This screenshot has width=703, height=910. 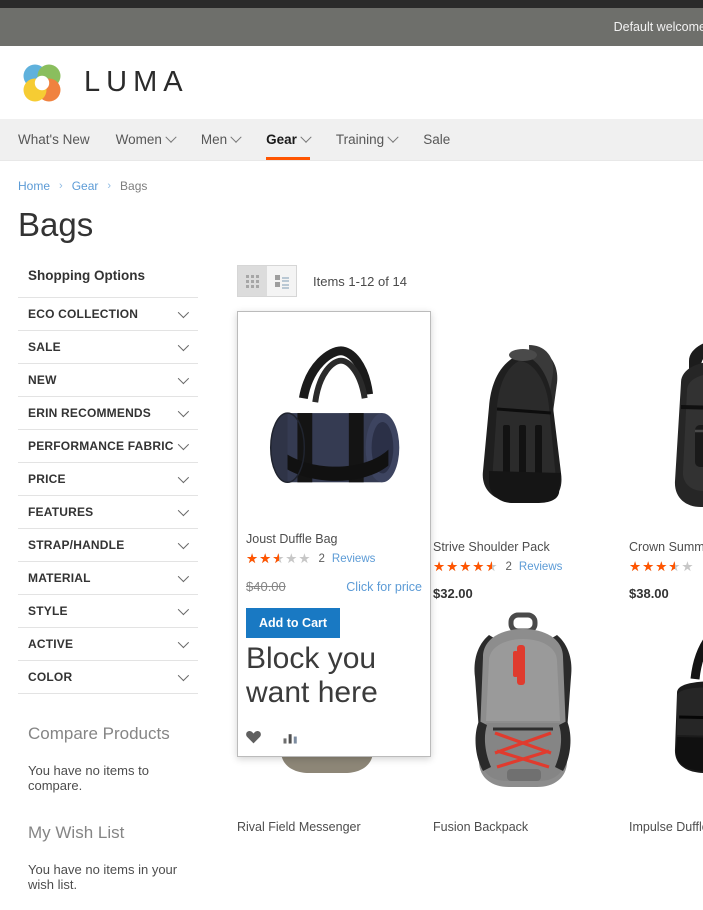 I want to click on filter-erin-recommends: ERIN RECOMMENDS, so click(x=108, y=414).